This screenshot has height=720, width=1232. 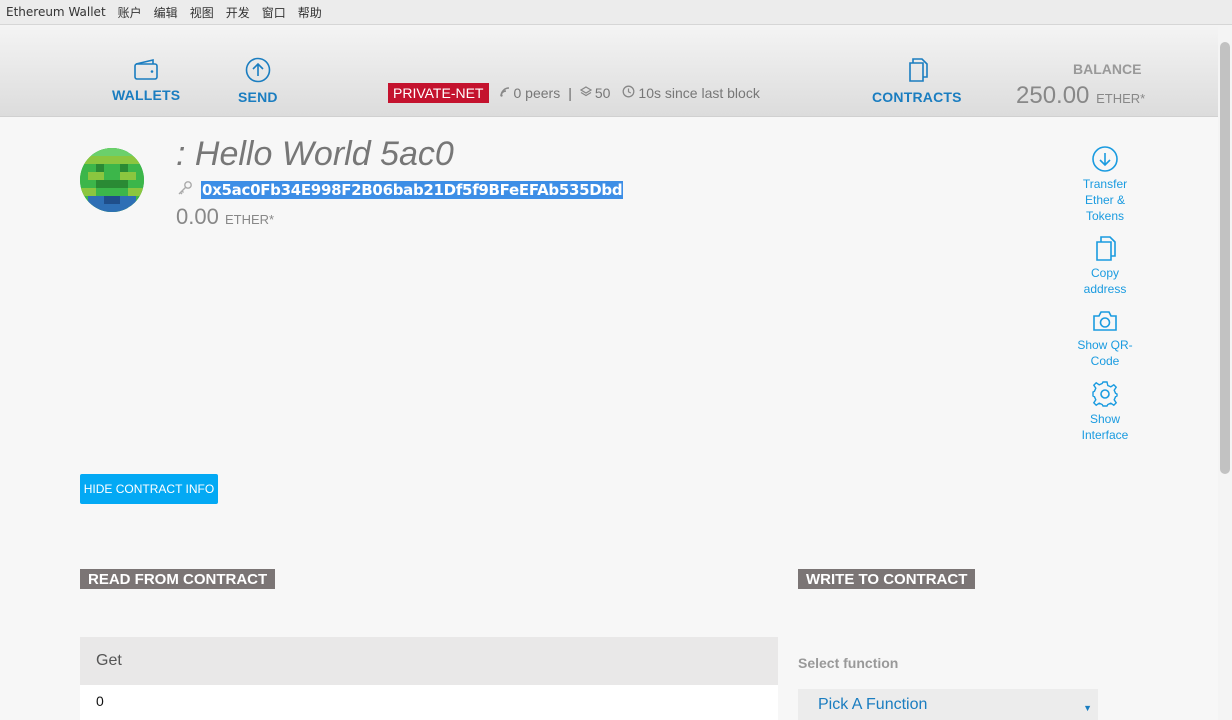 I want to click on transfer-action: Transfer Ether & Tokens, so click(x=1105, y=184).